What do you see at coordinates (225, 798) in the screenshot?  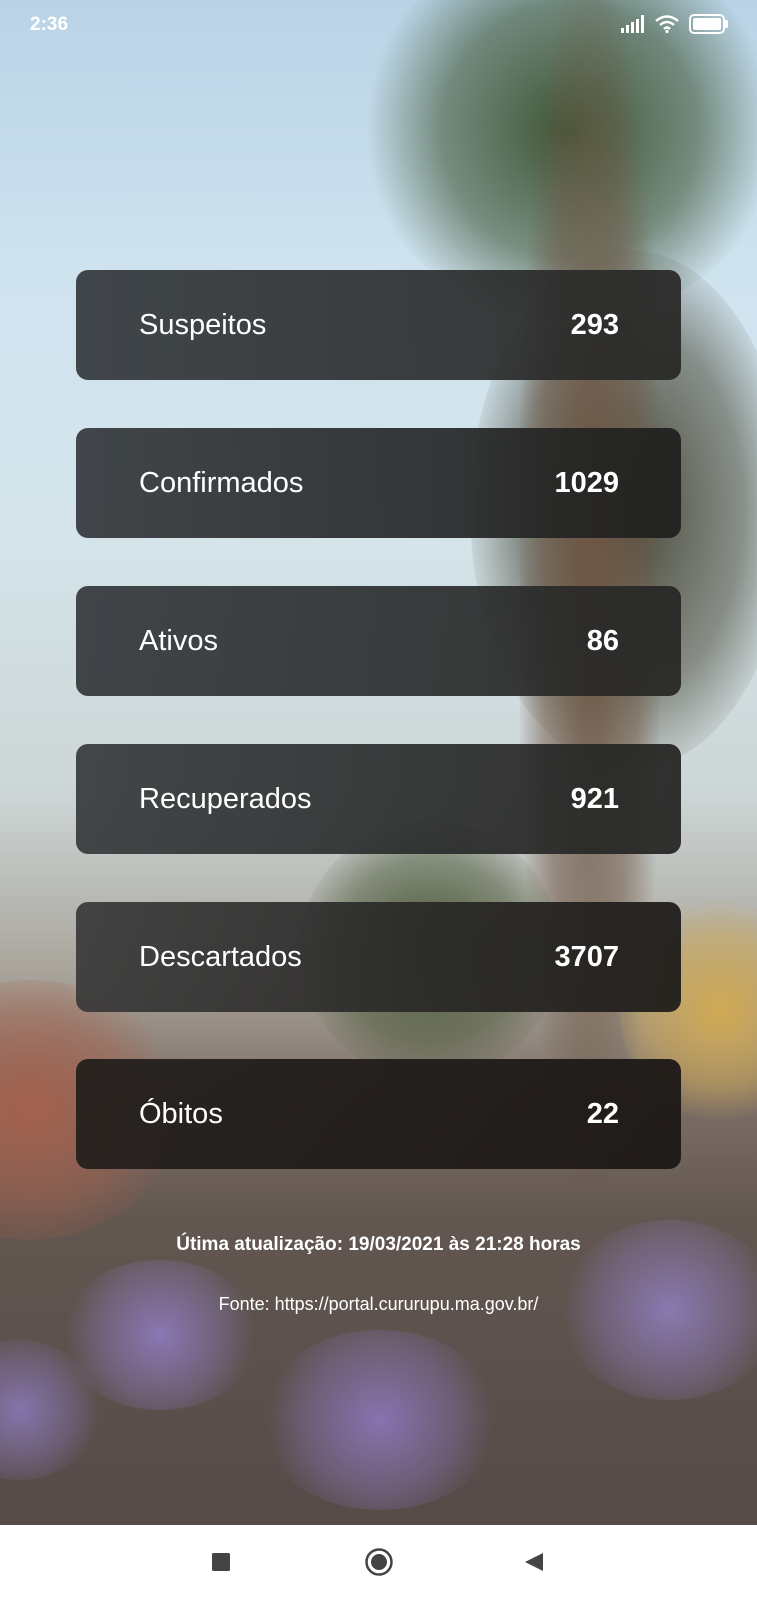 I see `card-label: Recuperados` at bounding box center [225, 798].